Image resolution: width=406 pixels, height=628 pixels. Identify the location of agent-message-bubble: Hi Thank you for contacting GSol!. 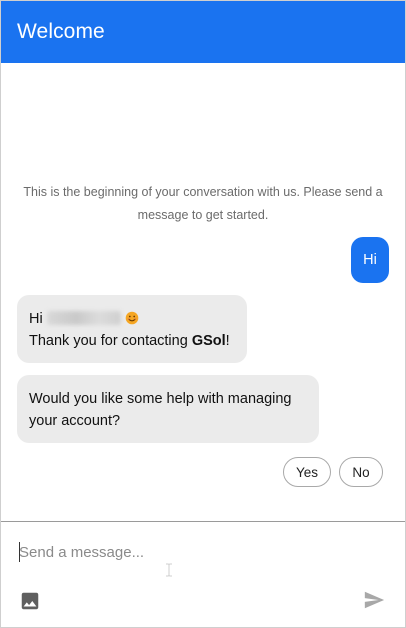
(132, 329).